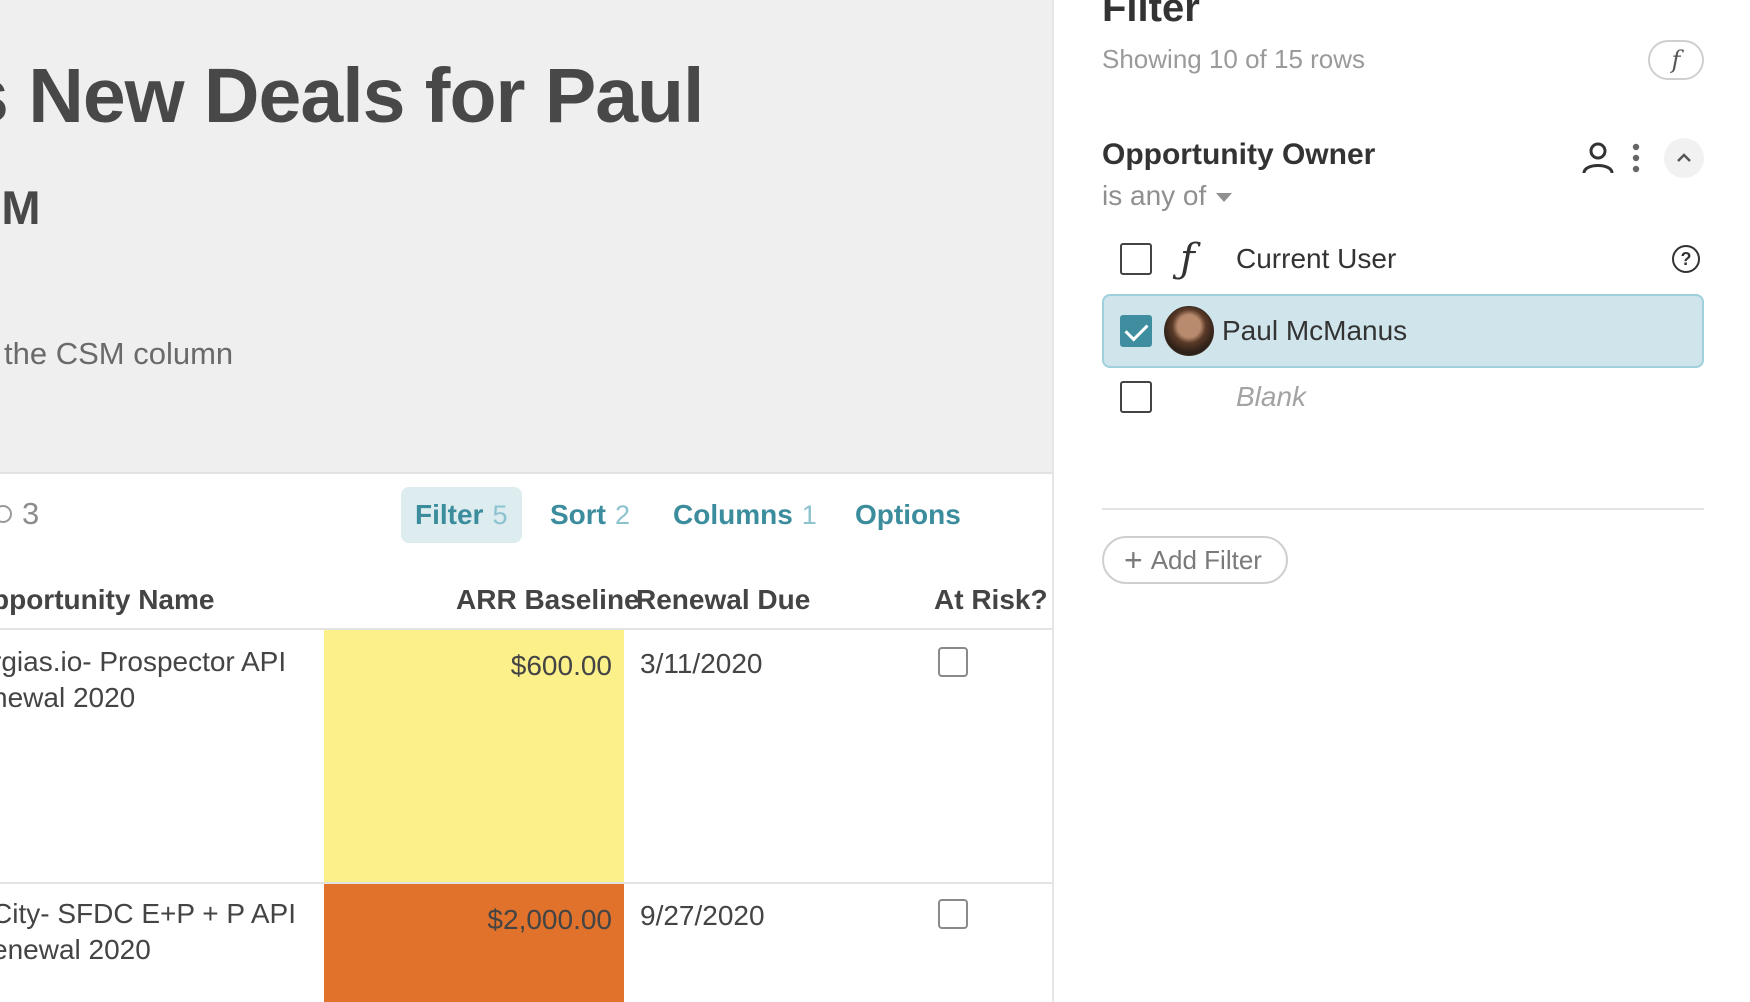  I want to click on formula-toggle-button: f, so click(1676, 60).